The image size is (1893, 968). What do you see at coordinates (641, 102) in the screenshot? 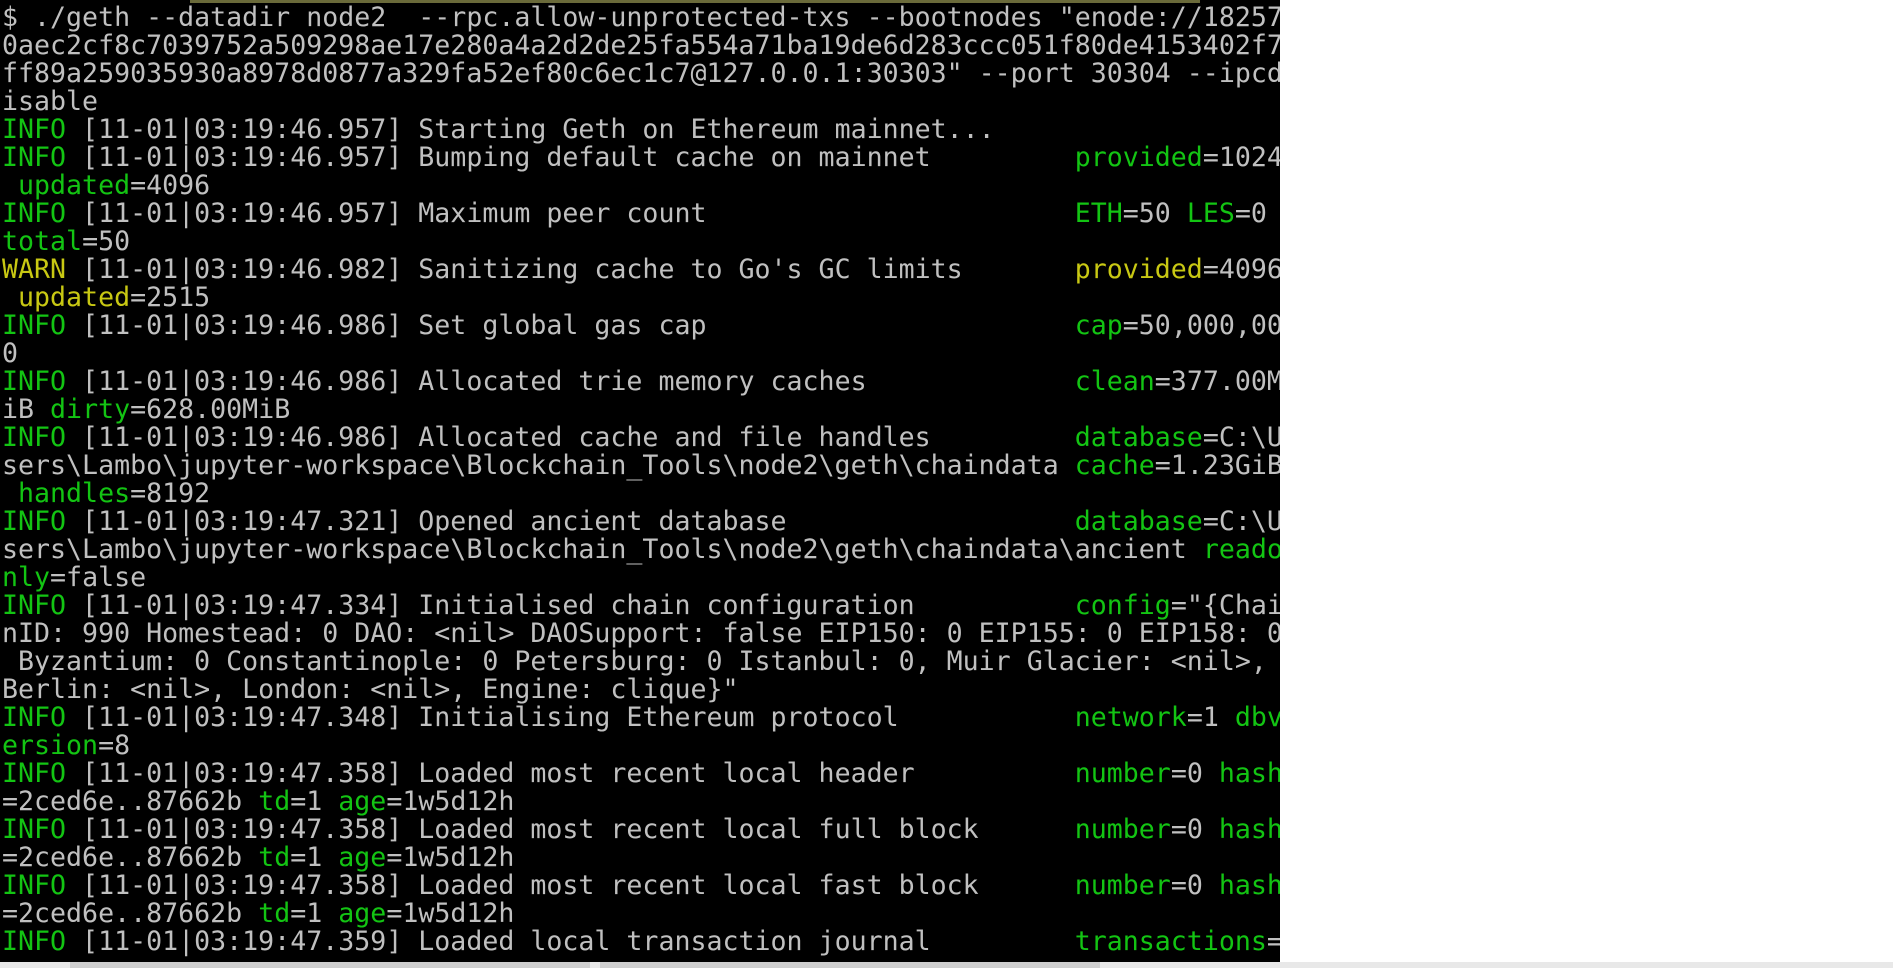
I see `terminal-line: isable` at bounding box center [641, 102].